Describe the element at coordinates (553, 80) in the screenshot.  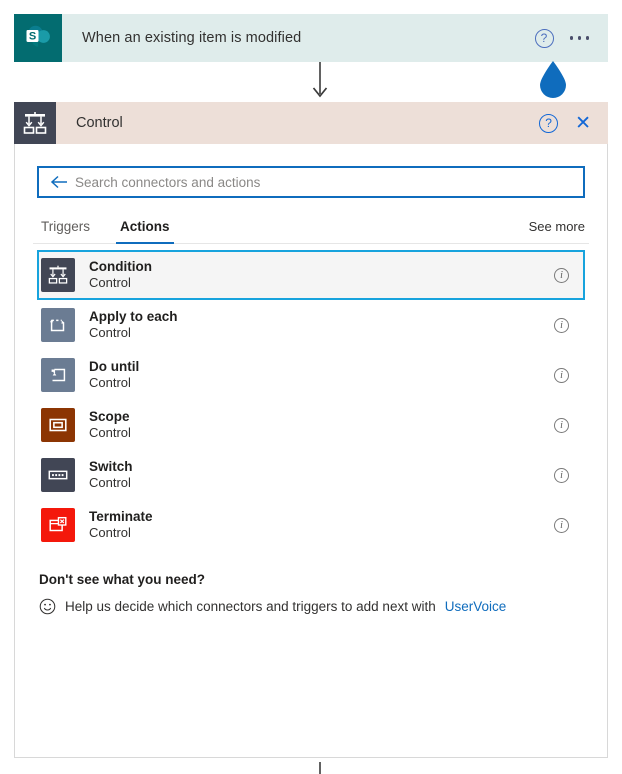
I see `blue-drop-cursor-icon` at that location.